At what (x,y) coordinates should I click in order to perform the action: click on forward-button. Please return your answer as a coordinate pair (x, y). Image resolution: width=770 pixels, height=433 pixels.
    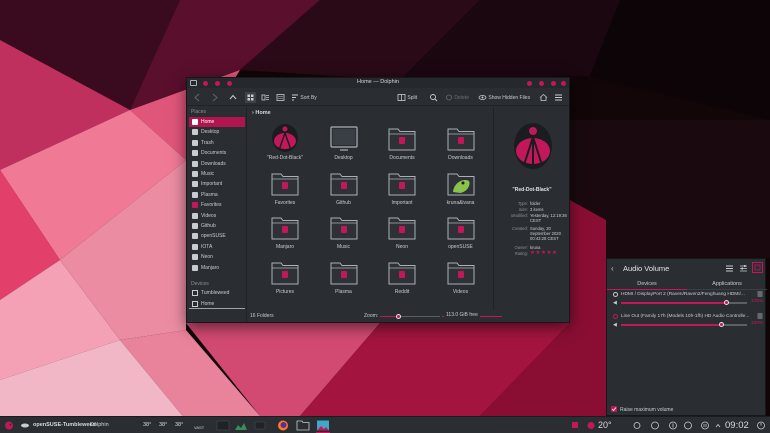
    Looking at the image, I should click on (215, 97).